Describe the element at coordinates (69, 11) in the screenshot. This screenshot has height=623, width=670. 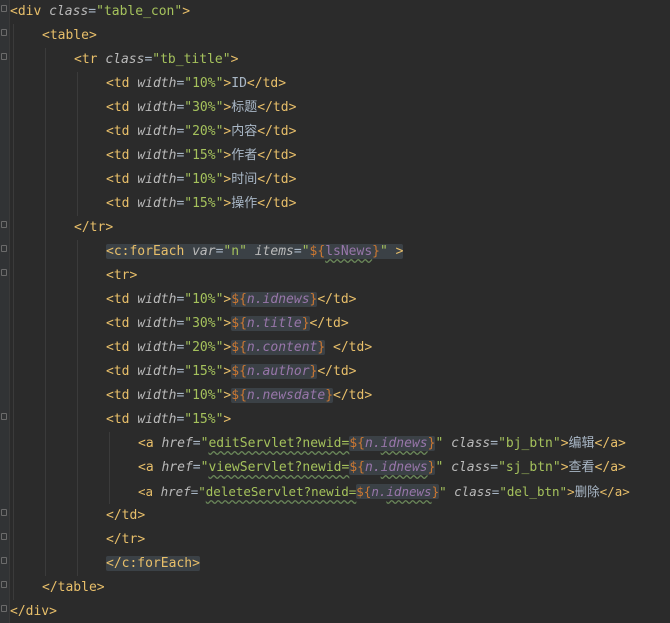
I see `attr-name-token: class` at that location.